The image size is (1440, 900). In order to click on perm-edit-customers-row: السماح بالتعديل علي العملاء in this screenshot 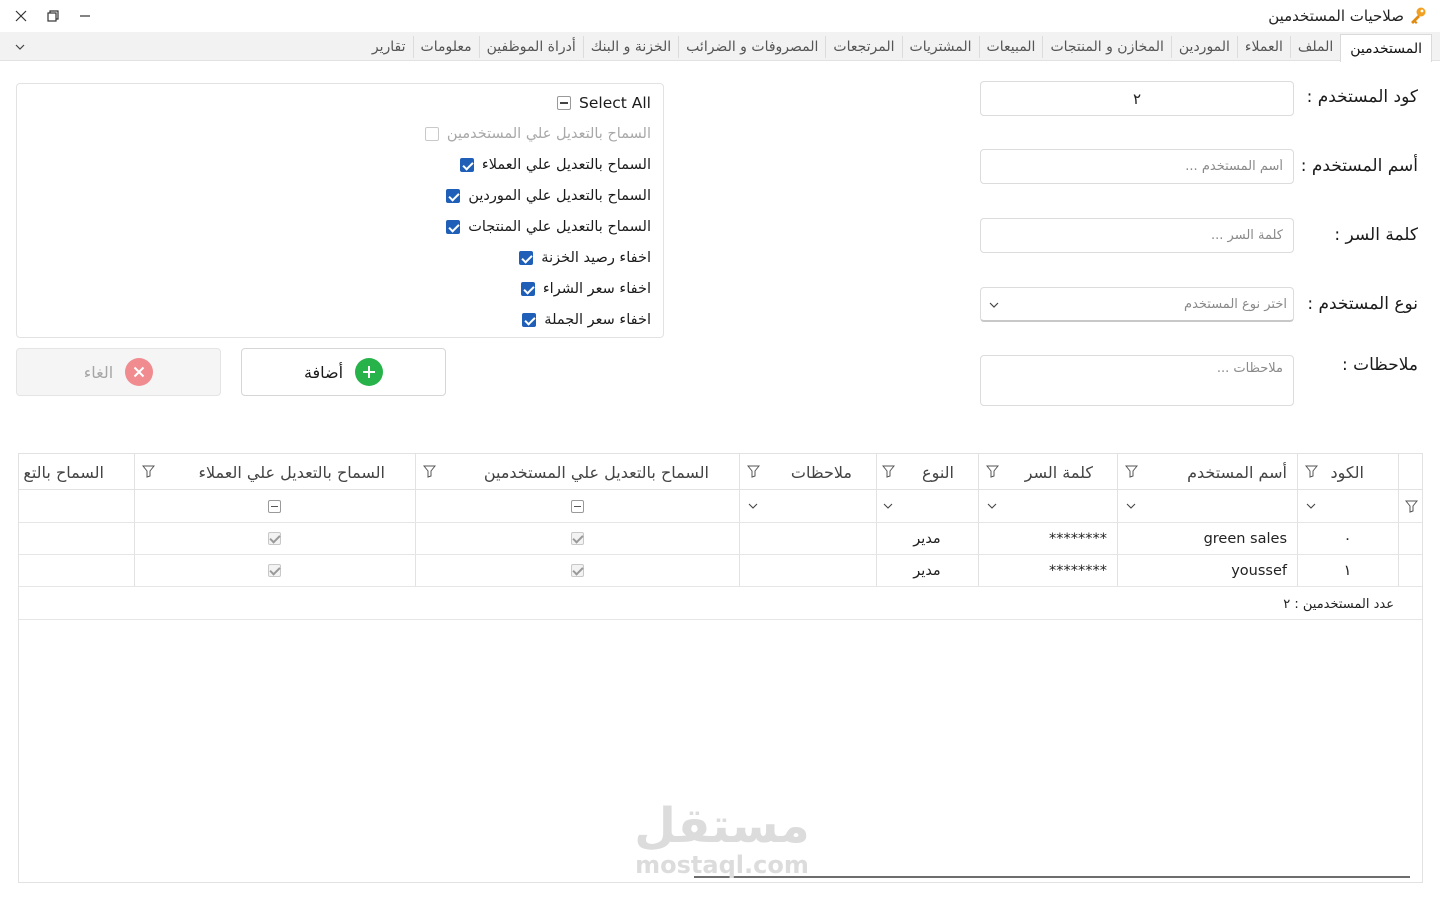, I will do `click(555, 165)`.